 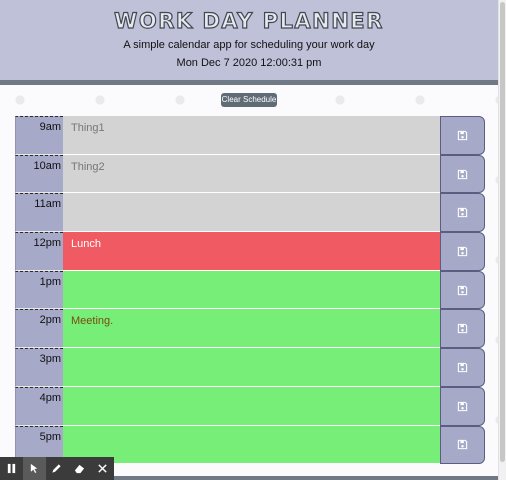 I want to click on time-block: 9am Thing1, so click(x=250, y=135).